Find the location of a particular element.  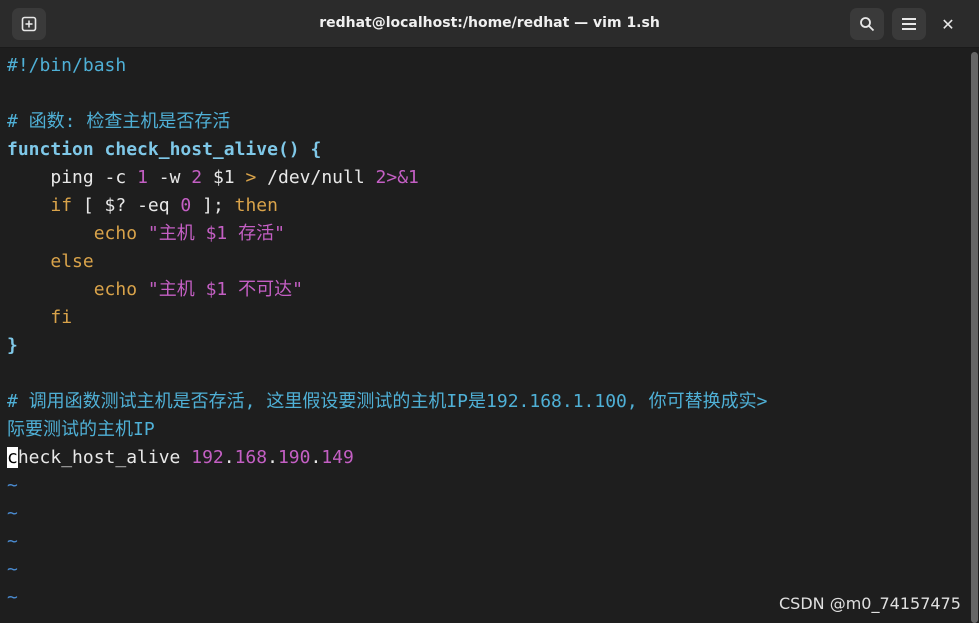

text-cursor: c is located at coordinates (12, 457).